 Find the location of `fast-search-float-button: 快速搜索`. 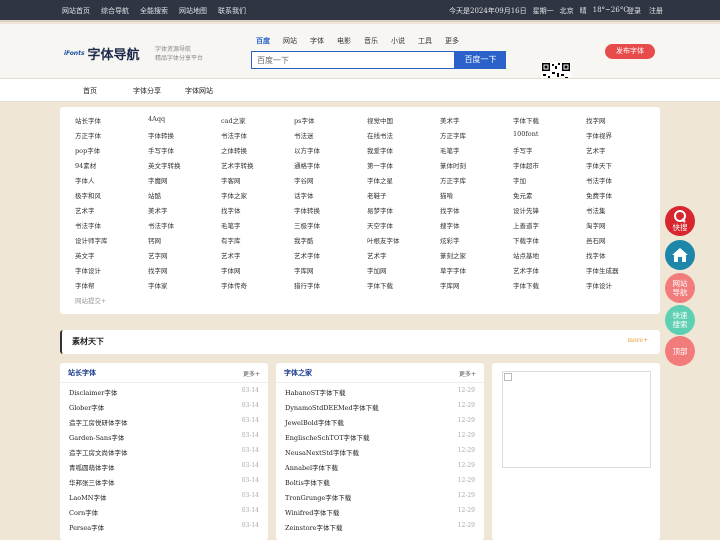

fast-search-float-button: 快速搜索 is located at coordinates (680, 320).